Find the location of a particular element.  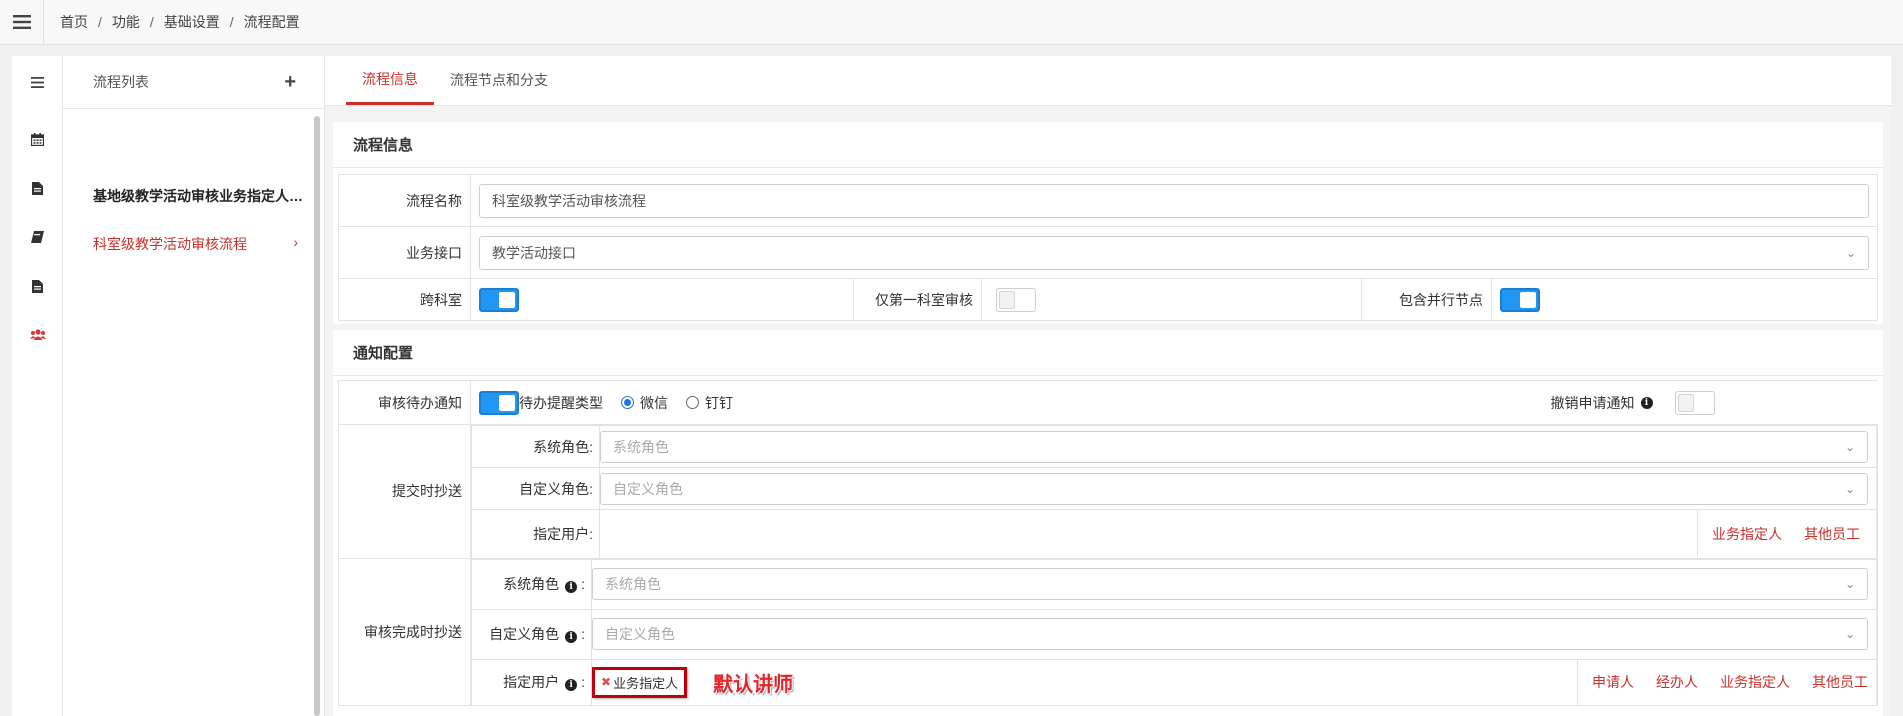

flow-name-input: 科室级教学活动审核流程 is located at coordinates (1174, 200).